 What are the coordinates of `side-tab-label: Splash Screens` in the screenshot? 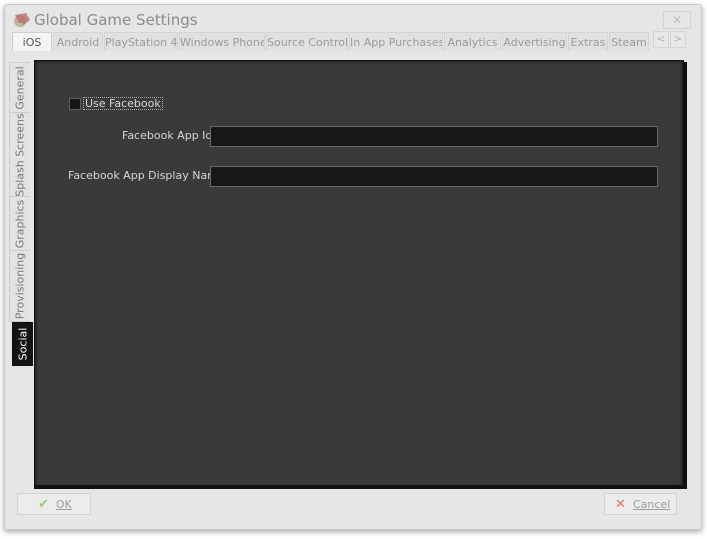 It's located at (20, 155).